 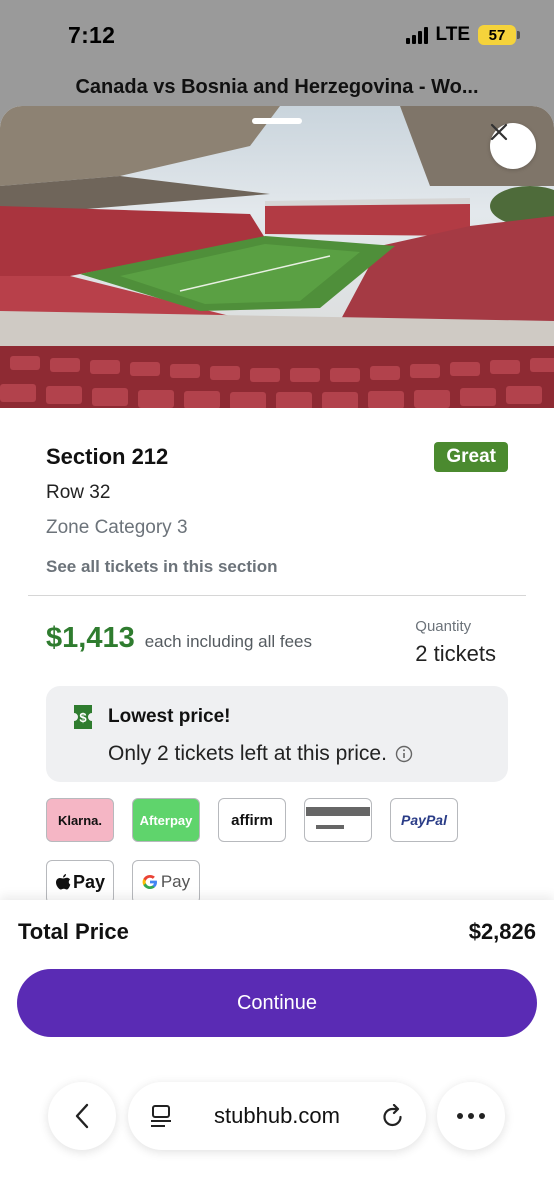 What do you see at coordinates (63, 882) in the screenshot?
I see `apple-icon` at bounding box center [63, 882].